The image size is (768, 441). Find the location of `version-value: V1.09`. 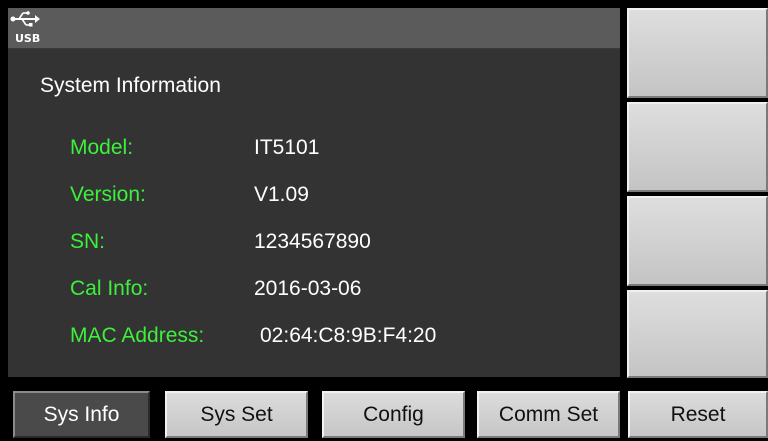

version-value: V1.09 is located at coordinates (281, 194).